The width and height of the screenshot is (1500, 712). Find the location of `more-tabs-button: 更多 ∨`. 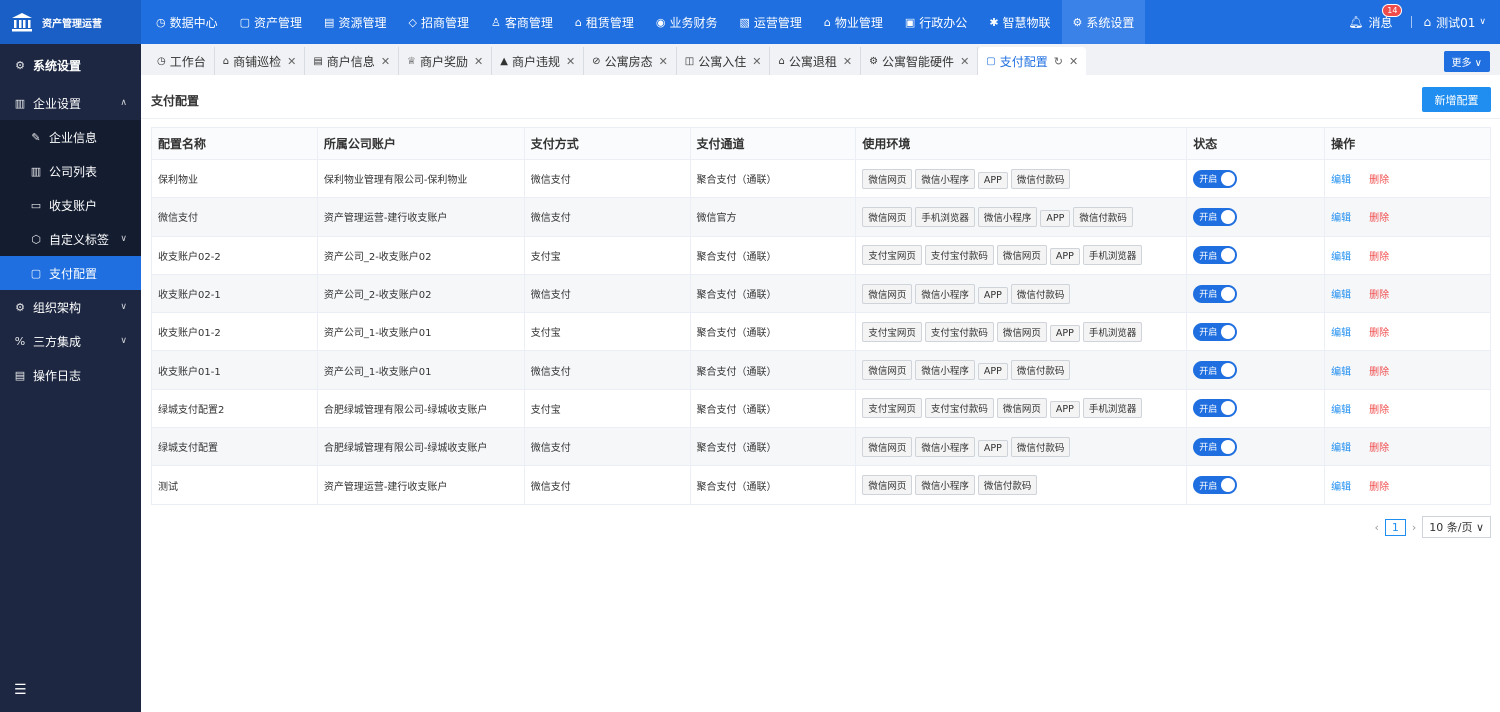

more-tabs-button: 更多 ∨ is located at coordinates (1466, 61).